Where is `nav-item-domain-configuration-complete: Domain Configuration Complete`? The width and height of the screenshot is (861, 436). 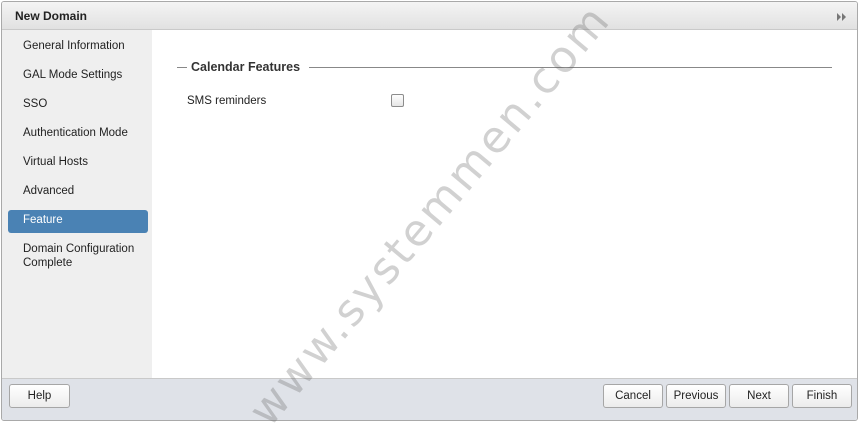 nav-item-domain-configuration-complete: Domain Configuration Complete is located at coordinates (78, 256).